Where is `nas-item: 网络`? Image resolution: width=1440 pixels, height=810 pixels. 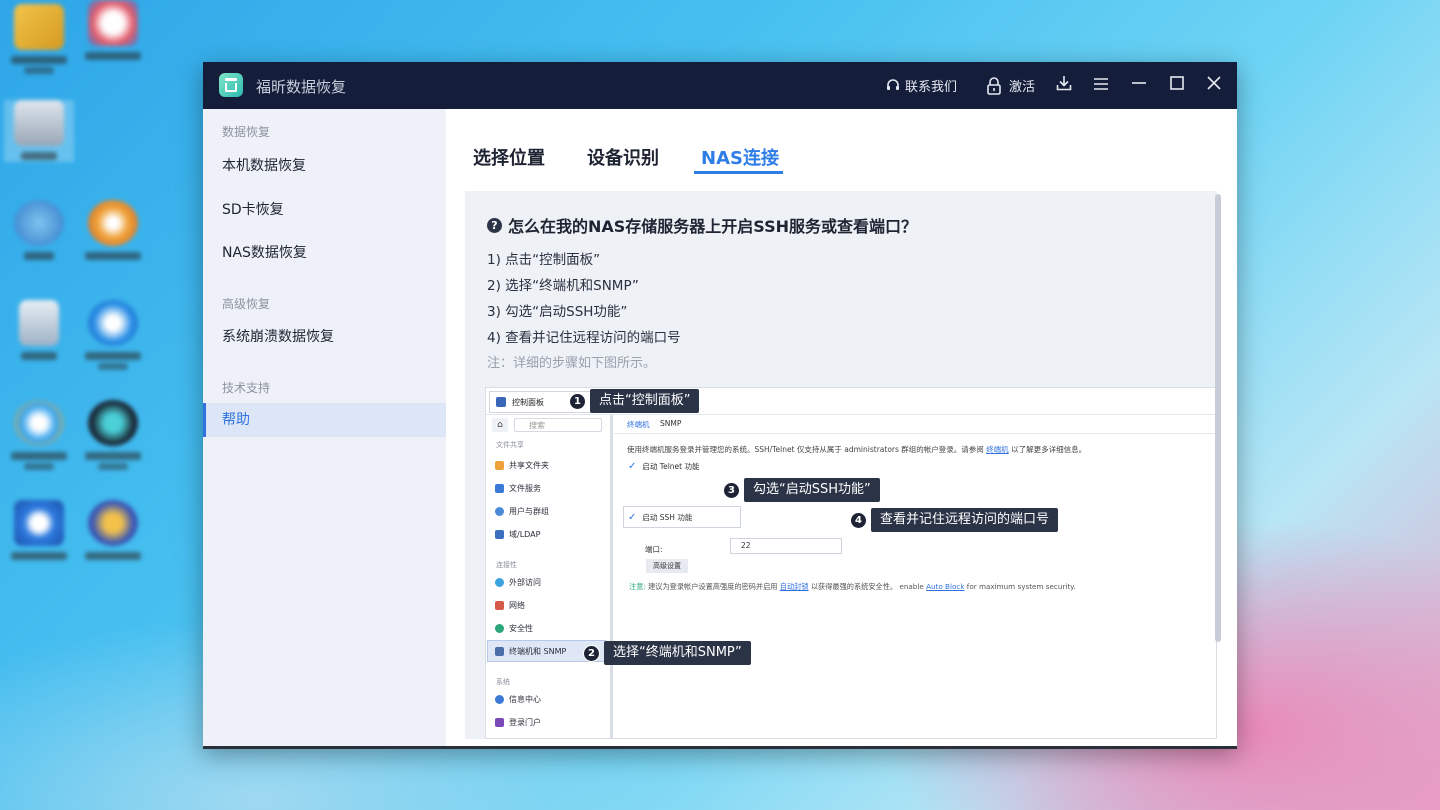
nas-item: 网络 is located at coordinates (510, 605).